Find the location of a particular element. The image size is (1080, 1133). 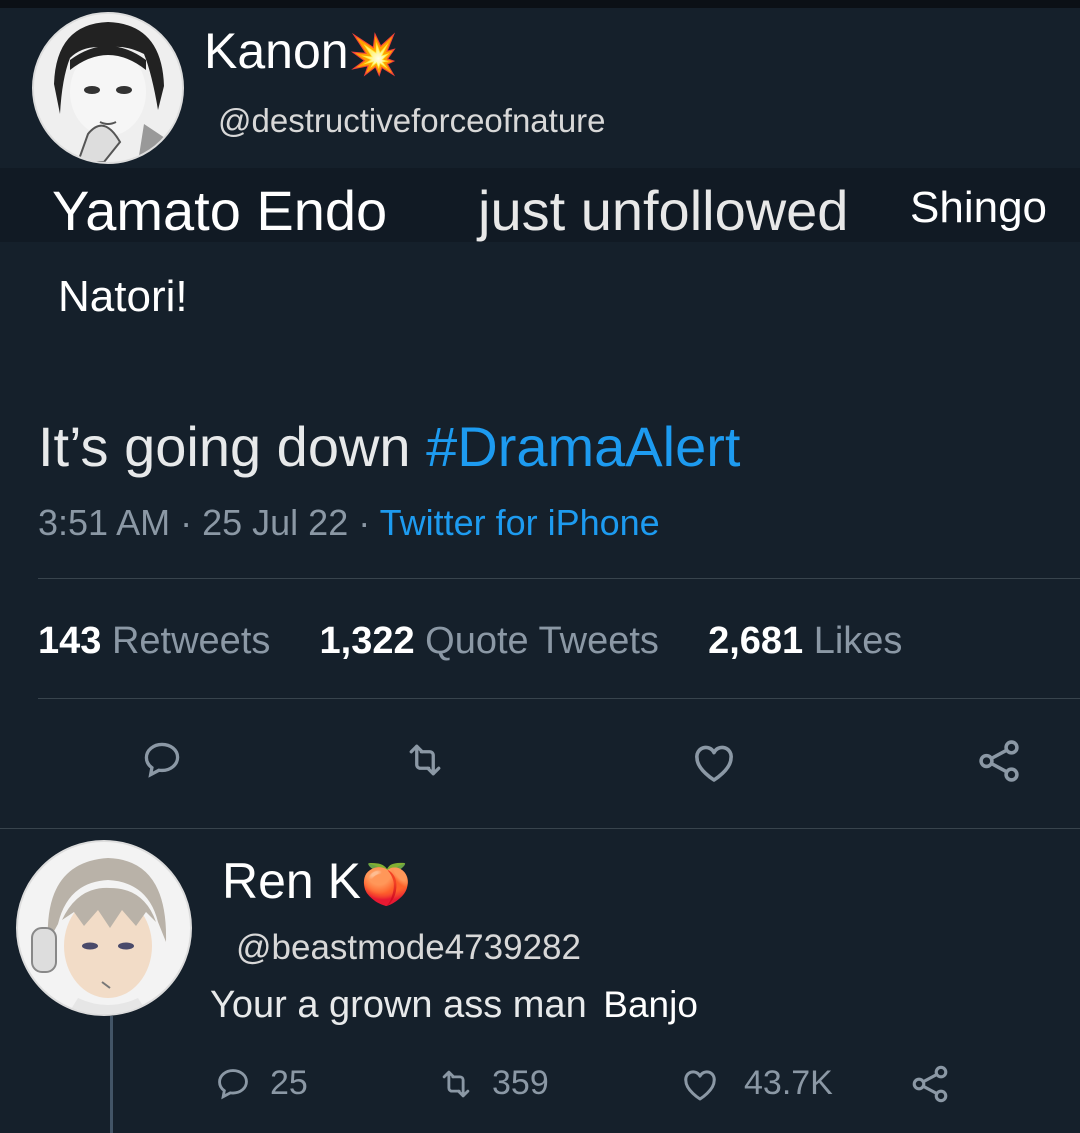

quotes-label: Quote Tweets is located at coordinates (542, 641).